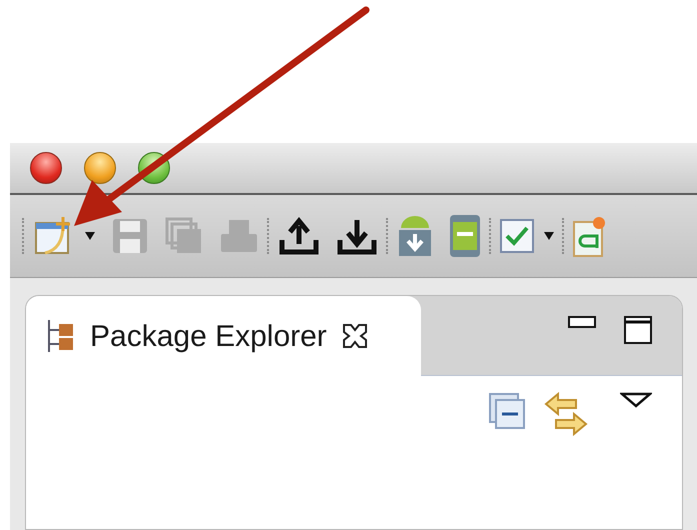  What do you see at coordinates (100, 168) in the screenshot?
I see `minimize-window-button` at bounding box center [100, 168].